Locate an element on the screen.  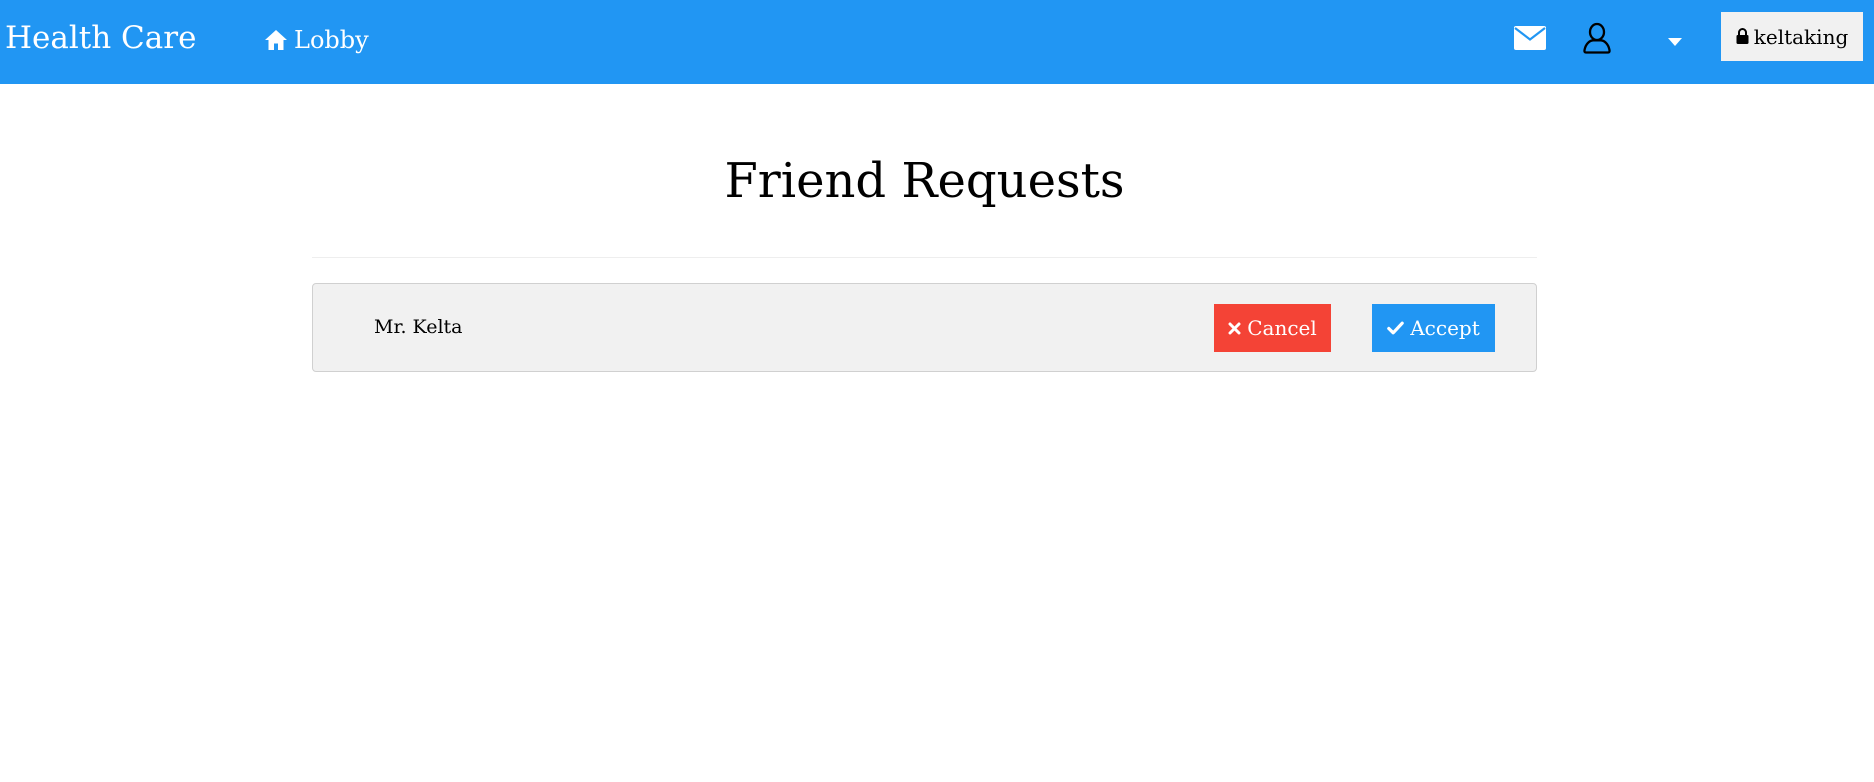
account-username: keltaking is located at coordinates (1801, 36).